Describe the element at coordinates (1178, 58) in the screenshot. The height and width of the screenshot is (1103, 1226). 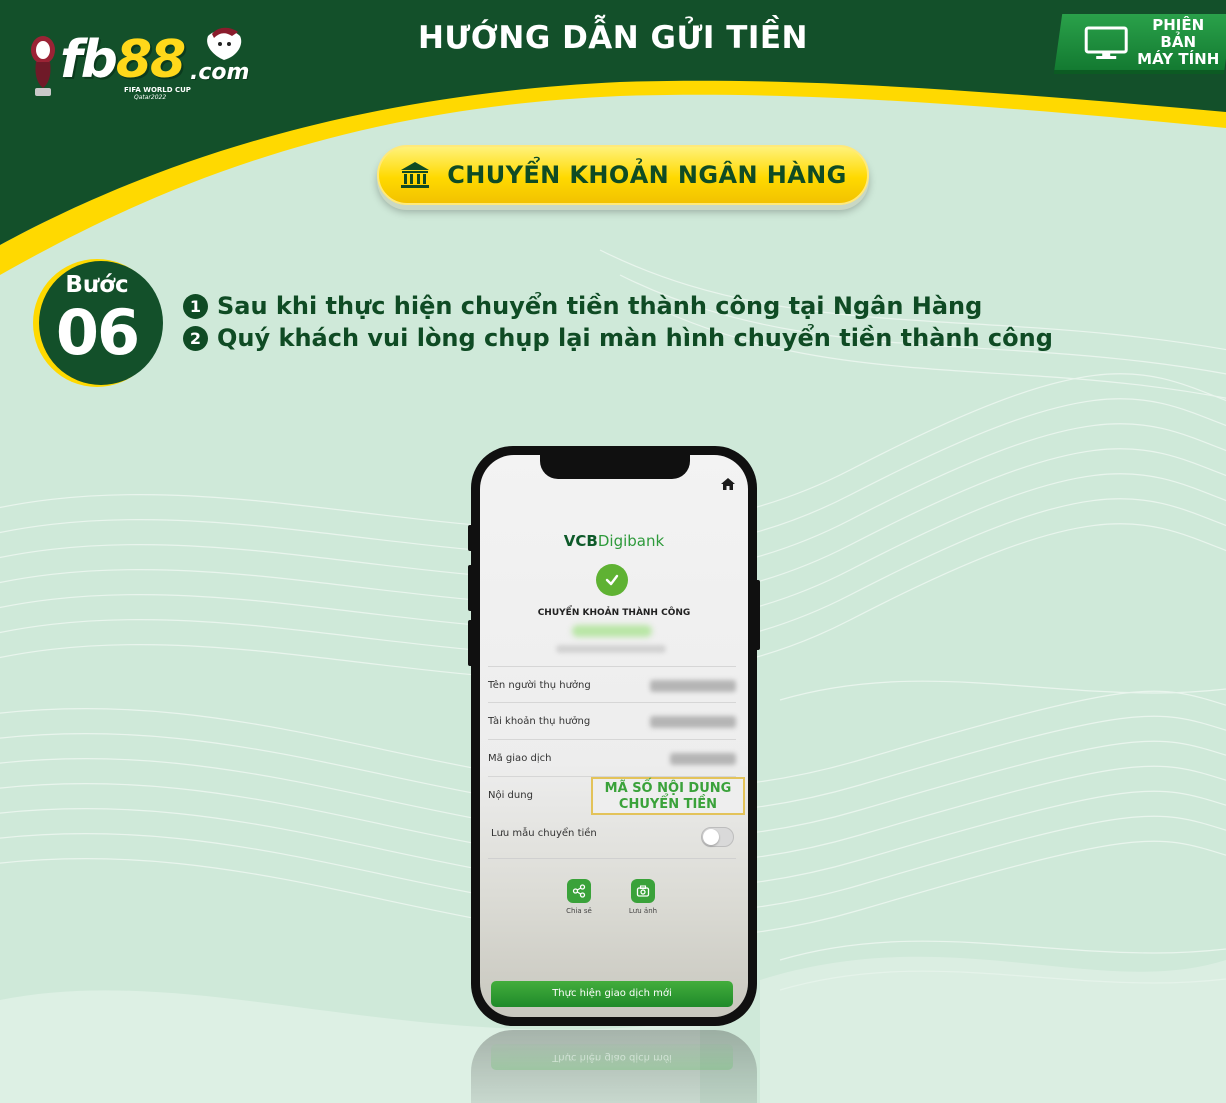
I see `desktop-label-line2: MÁY TÍNH` at that location.